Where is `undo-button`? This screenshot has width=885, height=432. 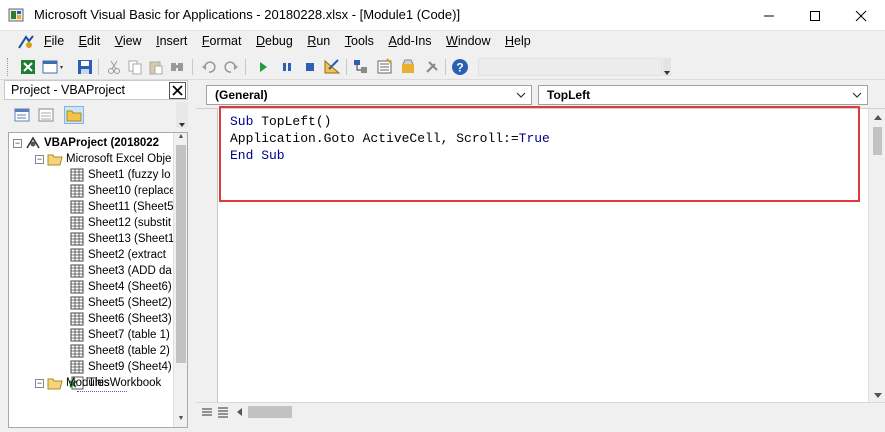
undo-button is located at coordinates (209, 67).